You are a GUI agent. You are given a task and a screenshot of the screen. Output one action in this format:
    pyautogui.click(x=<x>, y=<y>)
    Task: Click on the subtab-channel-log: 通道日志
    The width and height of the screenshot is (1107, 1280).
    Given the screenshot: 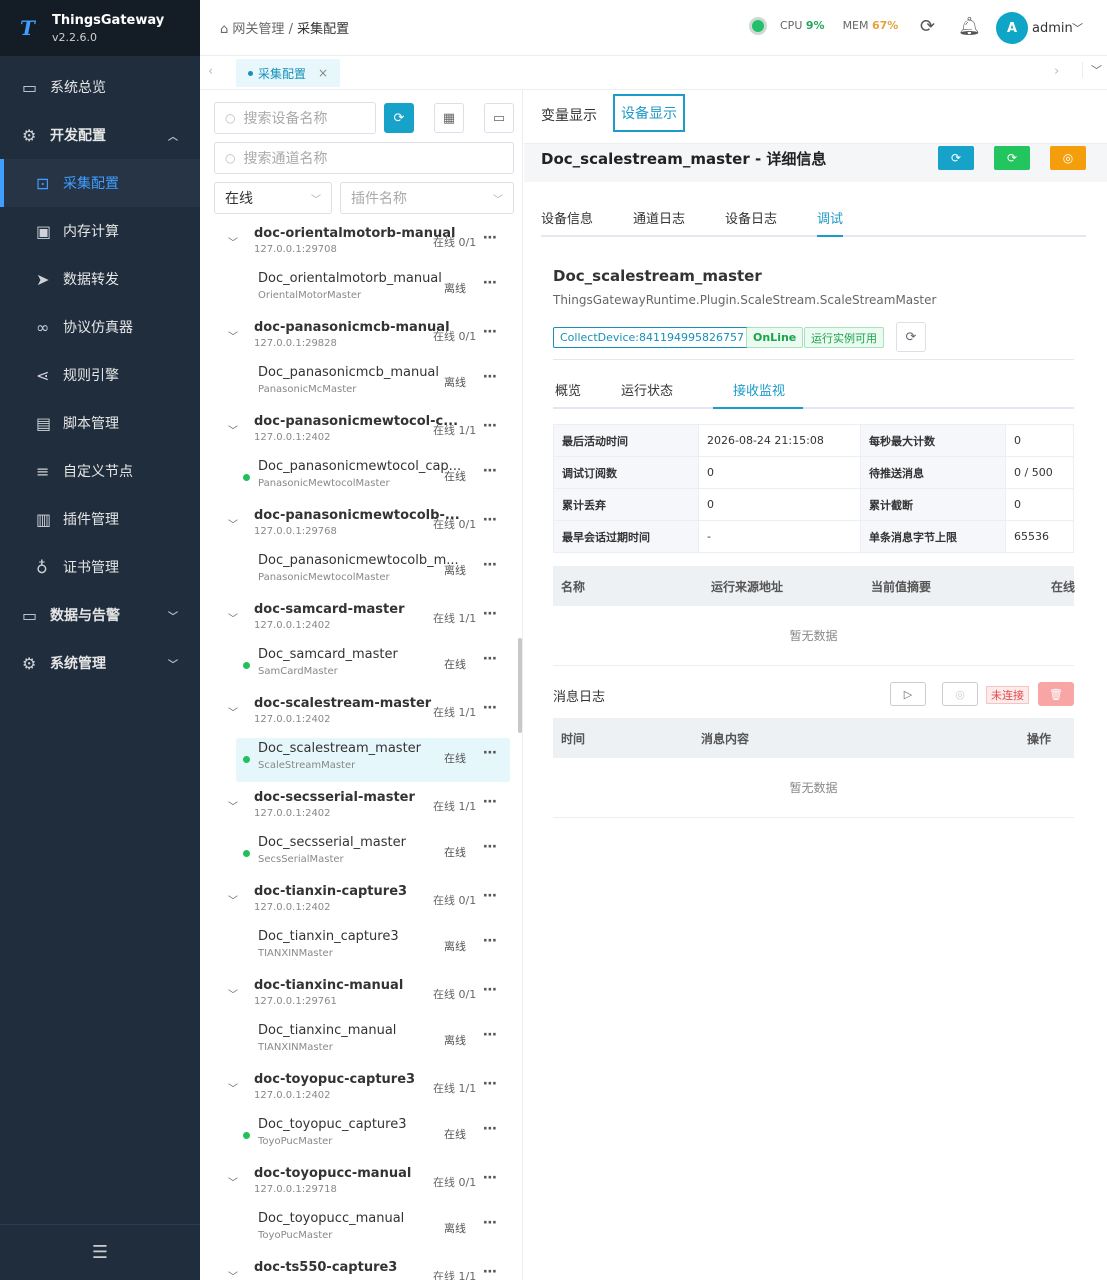 What is the action you would take?
    pyautogui.click(x=659, y=217)
    